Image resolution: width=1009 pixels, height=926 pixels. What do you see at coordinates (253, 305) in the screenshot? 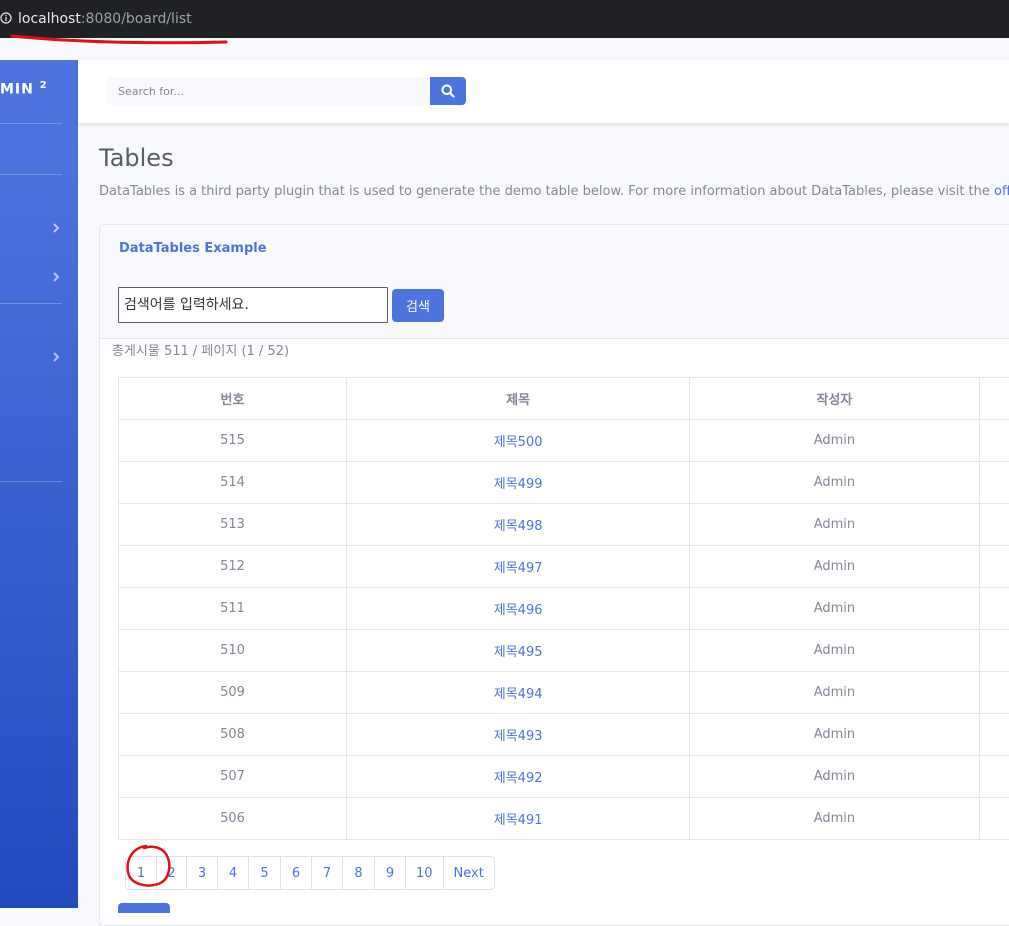
I see `keyword-input` at bounding box center [253, 305].